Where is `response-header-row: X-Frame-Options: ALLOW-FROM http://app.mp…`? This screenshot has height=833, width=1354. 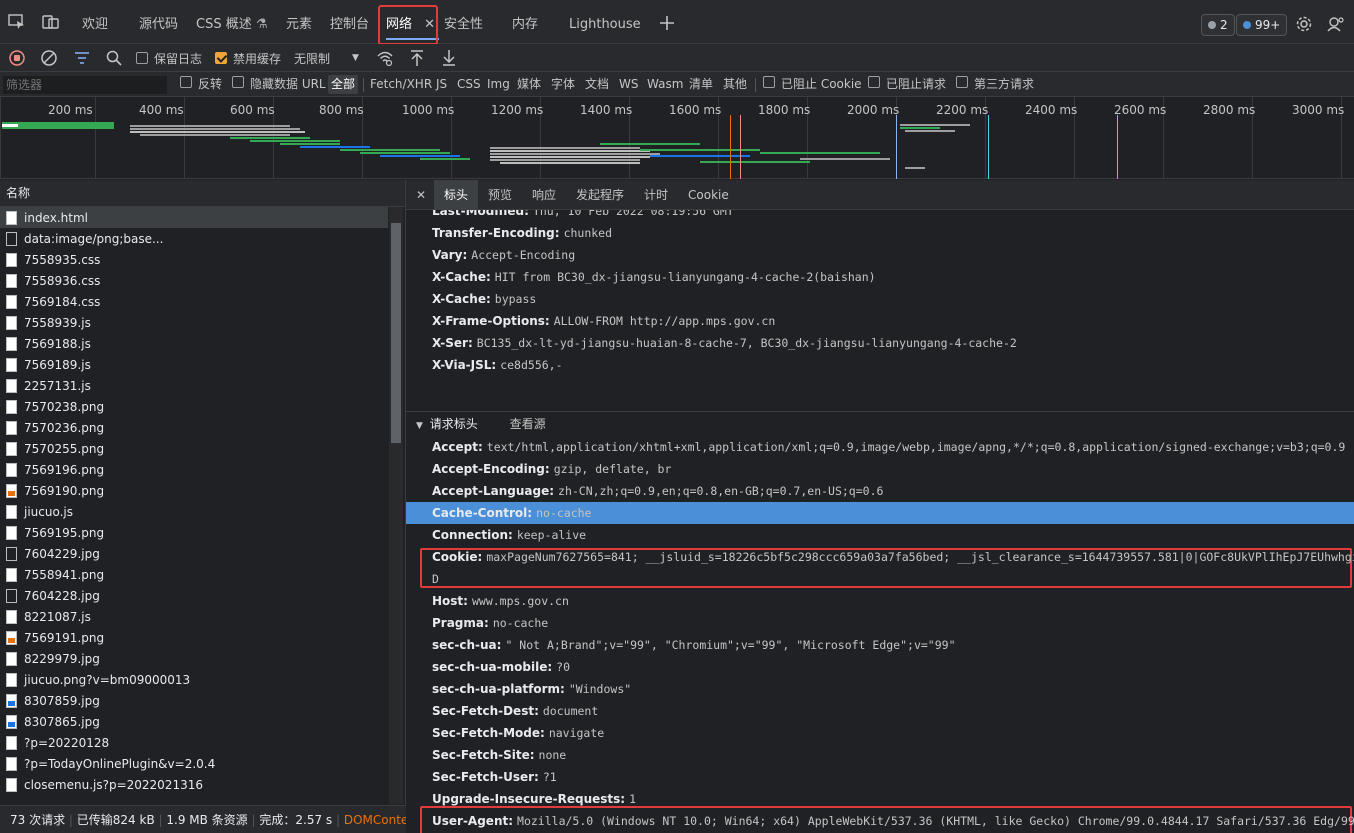
response-header-row: X-Frame-Options: ALLOW-FROM http://app.mp… is located at coordinates (603, 321).